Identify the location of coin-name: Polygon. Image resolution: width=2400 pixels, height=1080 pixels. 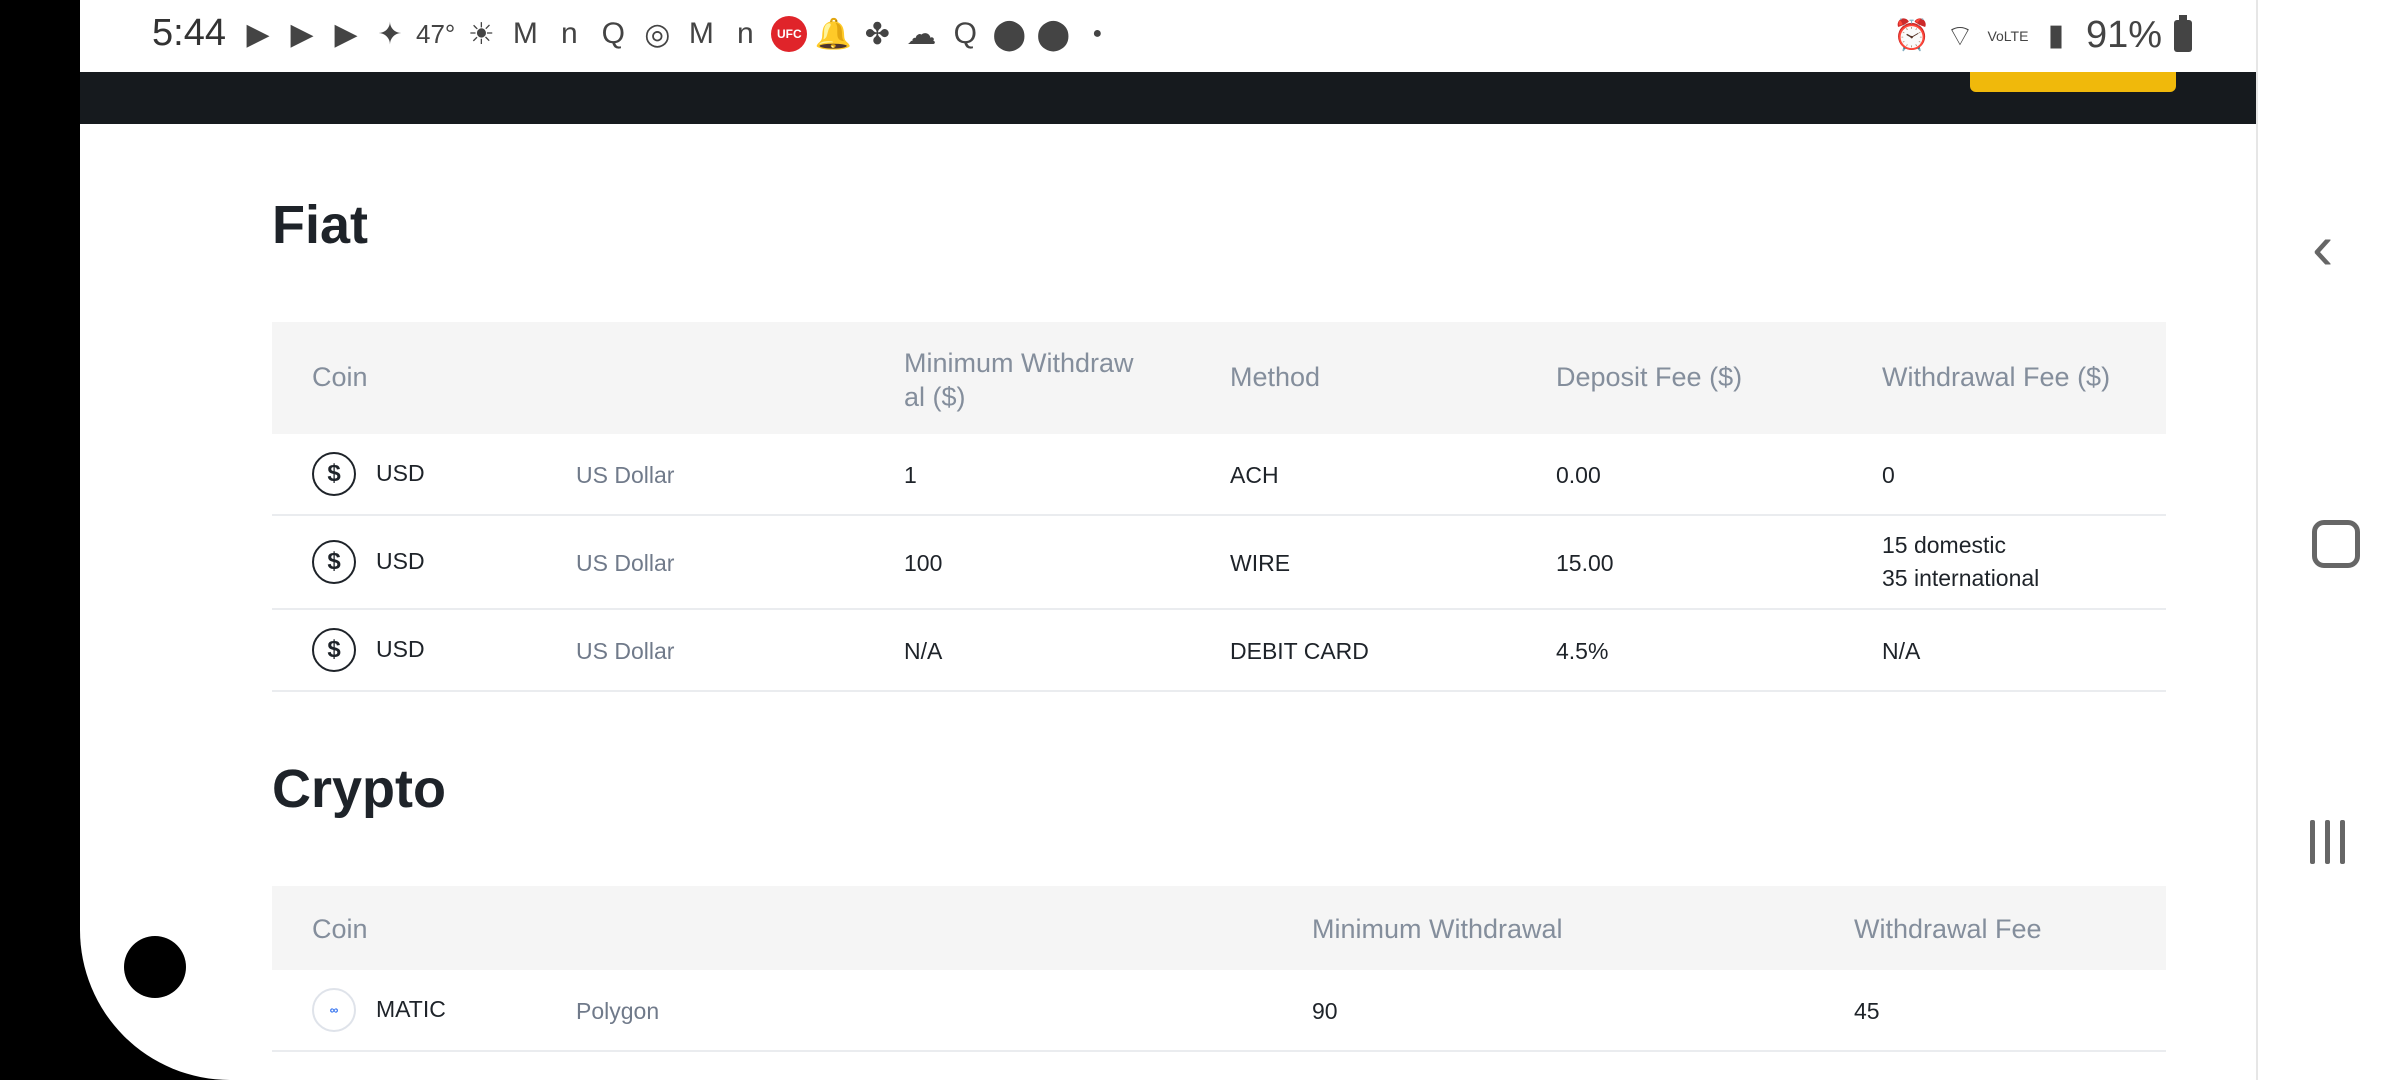
(618, 1011).